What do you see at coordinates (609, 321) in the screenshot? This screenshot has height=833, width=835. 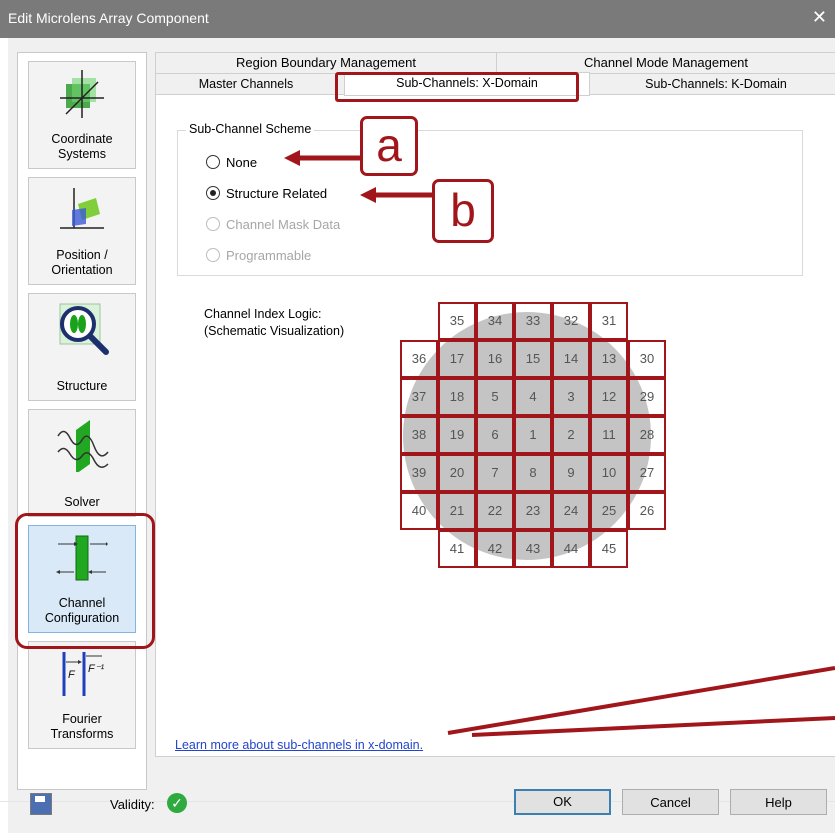 I see `channel-cell: 31` at bounding box center [609, 321].